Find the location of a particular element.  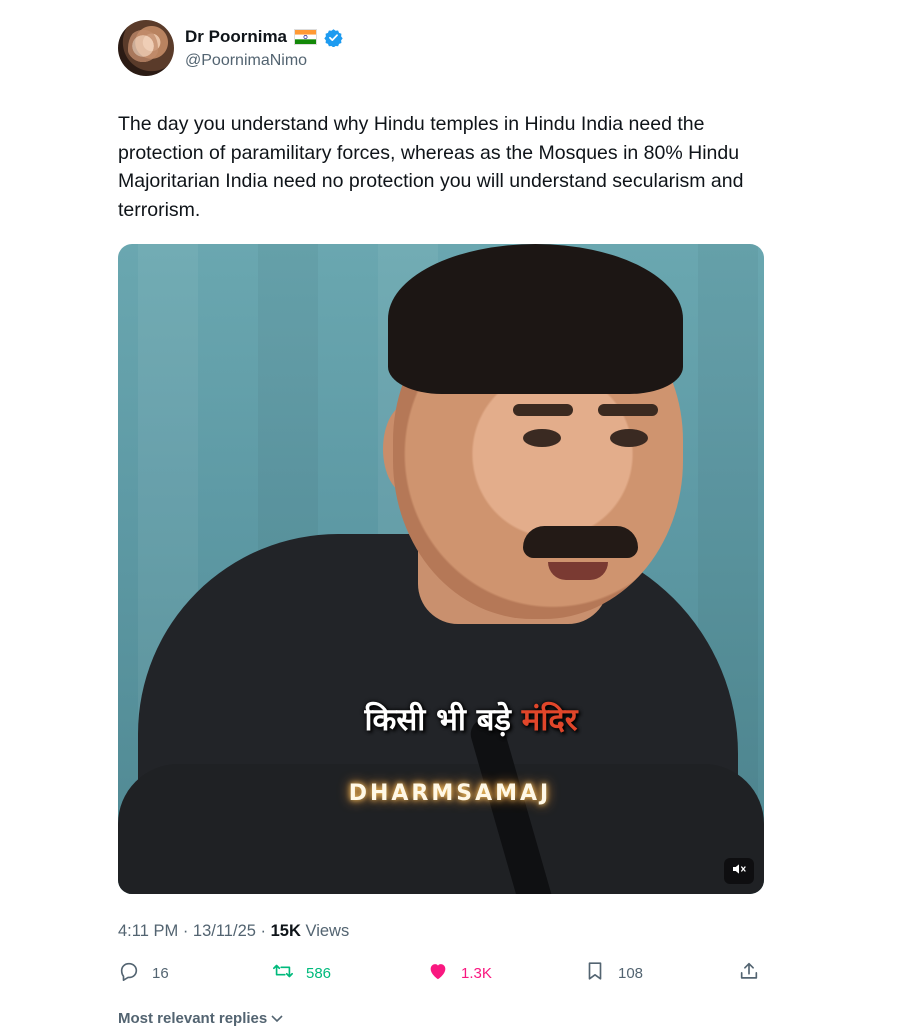

caption-text: किसी भी बड़े is located at coordinates (437, 720).